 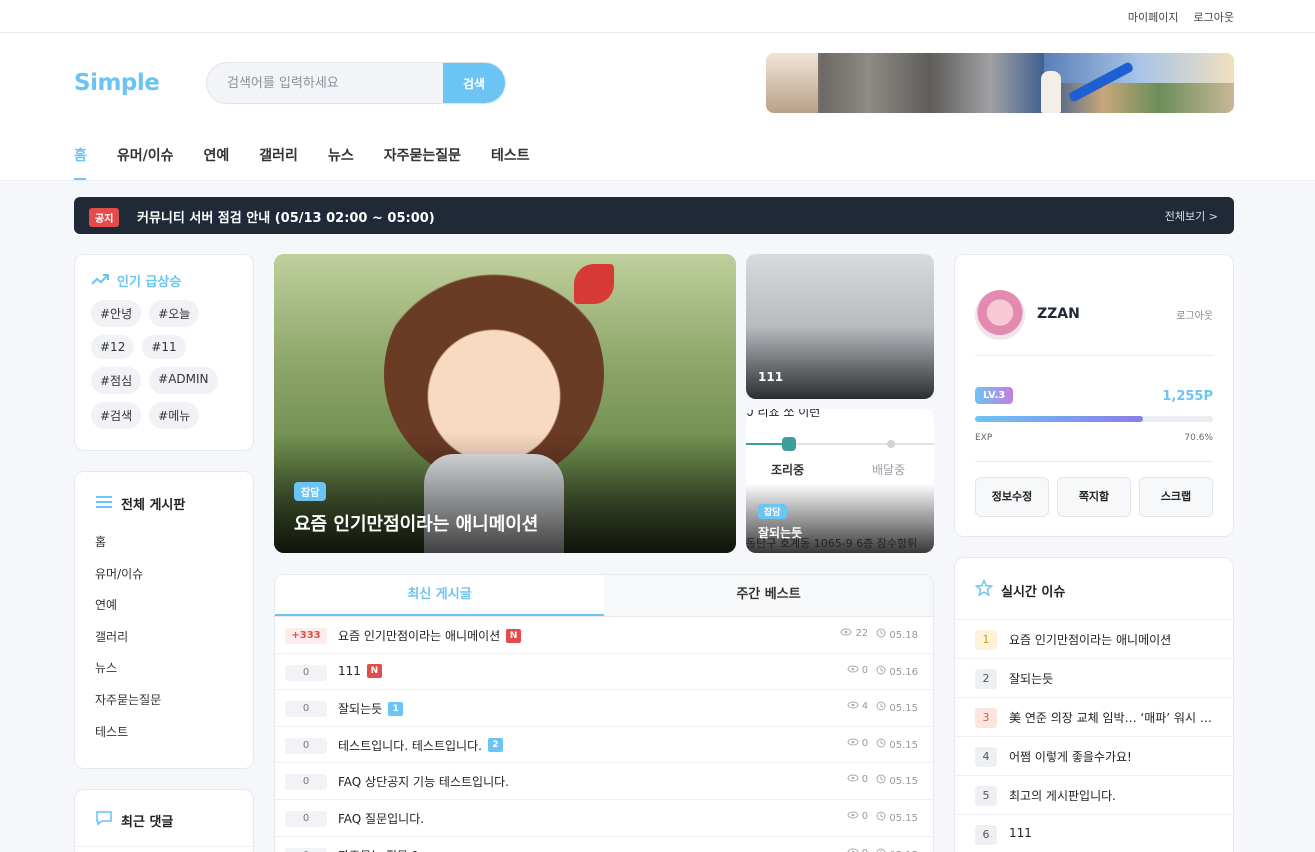 I want to click on vote-count: 0, so click(x=306, y=672).